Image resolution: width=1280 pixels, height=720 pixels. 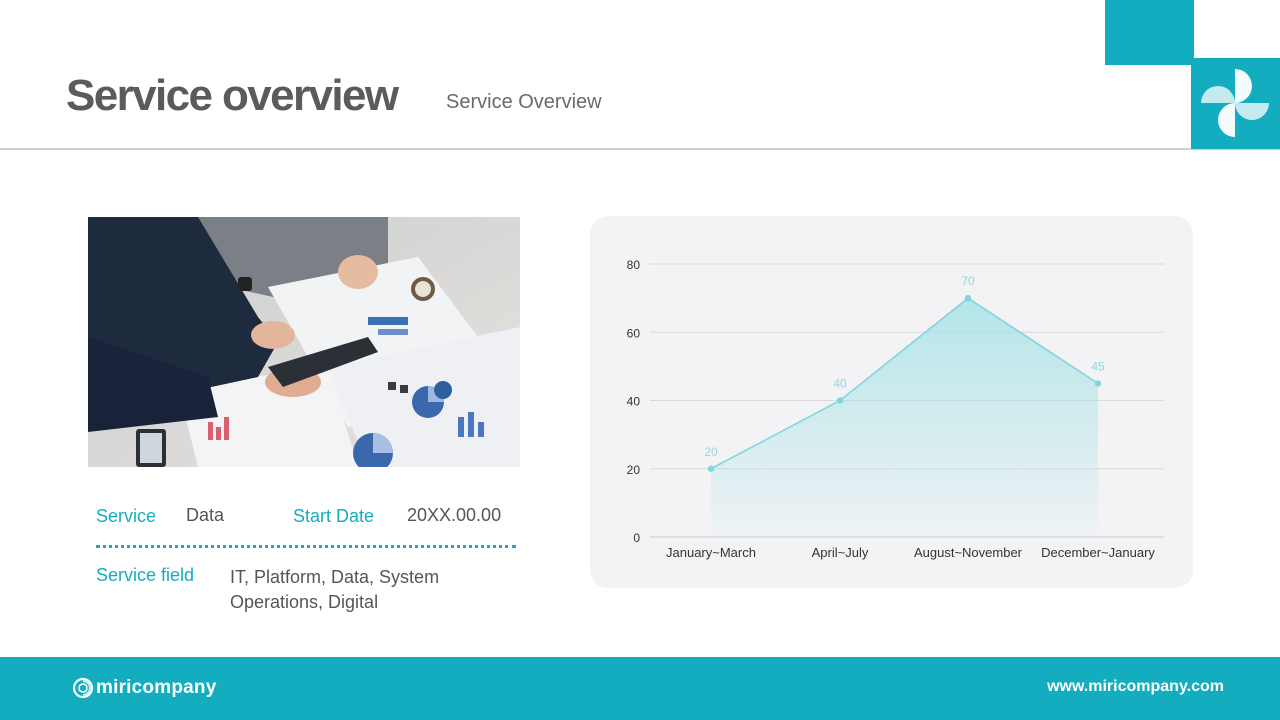 I want to click on brand-name: miricompany, so click(x=156, y=687).